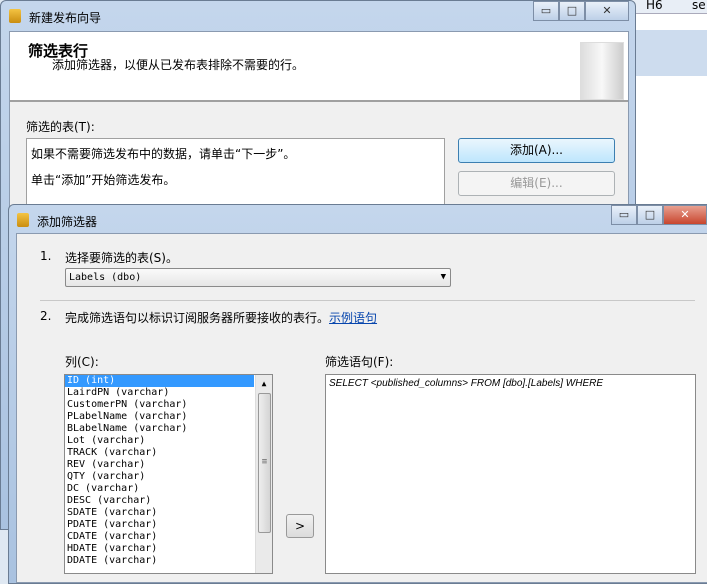  What do you see at coordinates (178, 65) in the screenshot?
I see `page-subtitle: 添加筛选器，以便从已发布表排除不需要的行。` at bounding box center [178, 65].